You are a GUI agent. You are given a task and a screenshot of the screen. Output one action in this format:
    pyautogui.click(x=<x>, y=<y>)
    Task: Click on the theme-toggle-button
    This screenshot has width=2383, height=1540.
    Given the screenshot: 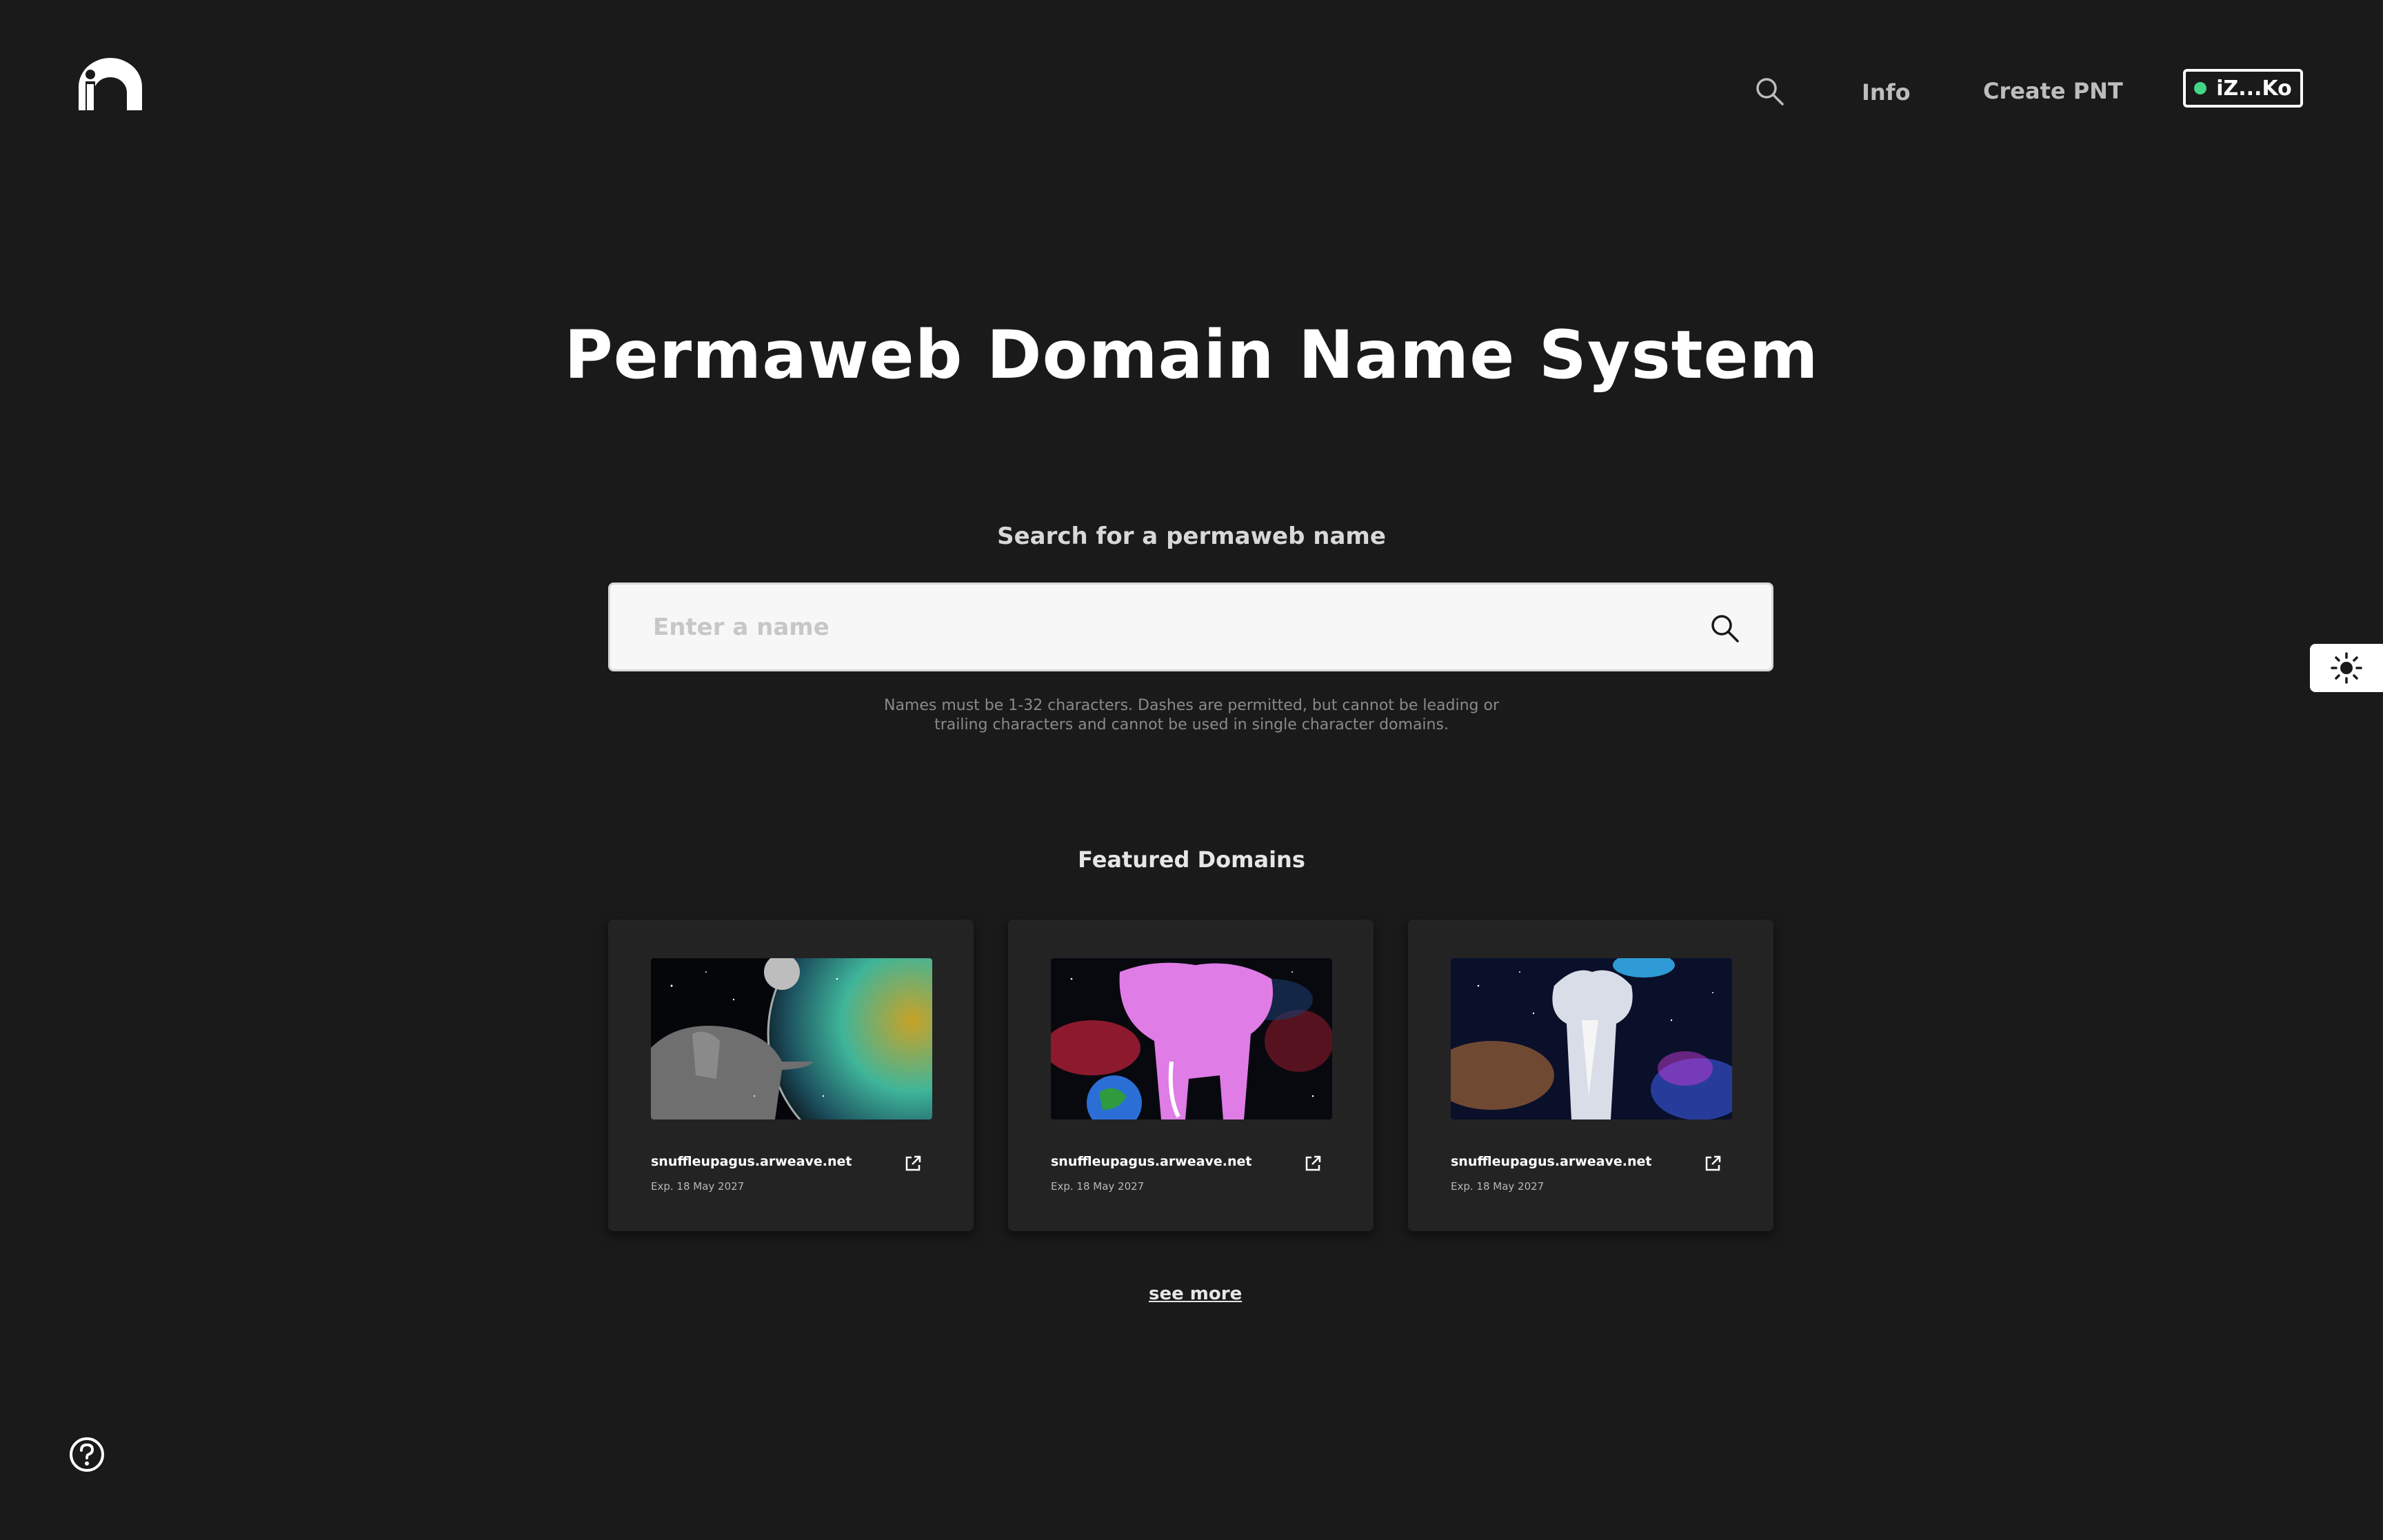 What is the action you would take?
    pyautogui.click(x=2346, y=668)
    